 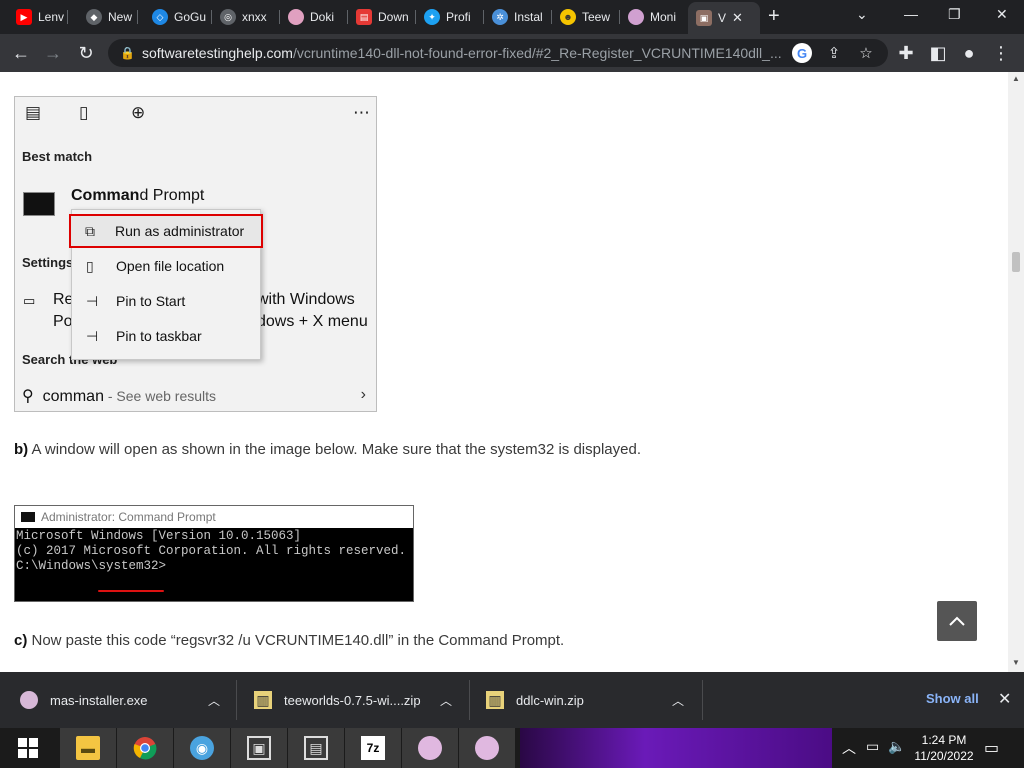 What do you see at coordinates (382, 17) in the screenshot?
I see `tab: ▤ Down` at bounding box center [382, 17].